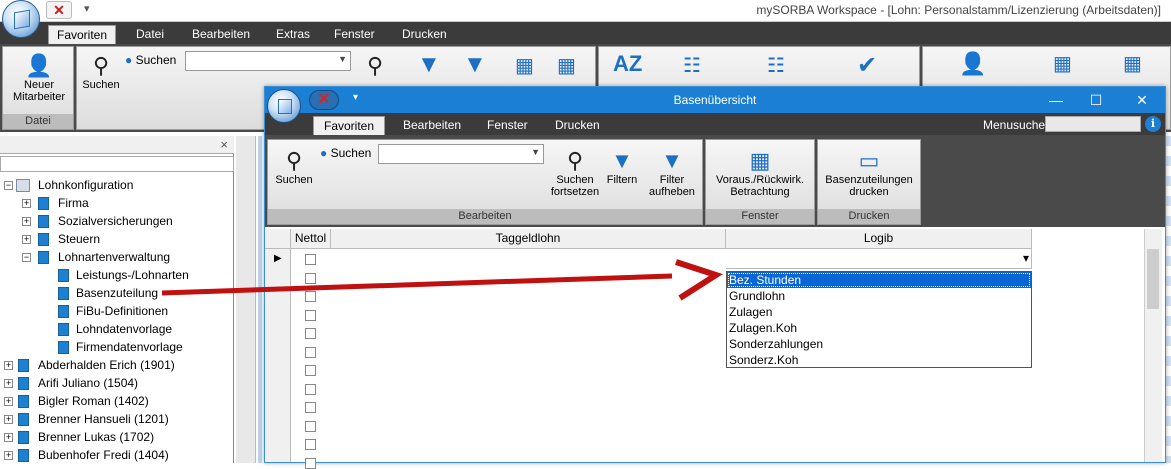  Describe the element at coordinates (59, 10) in the screenshot. I see `main-close-icon: ✕` at that location.